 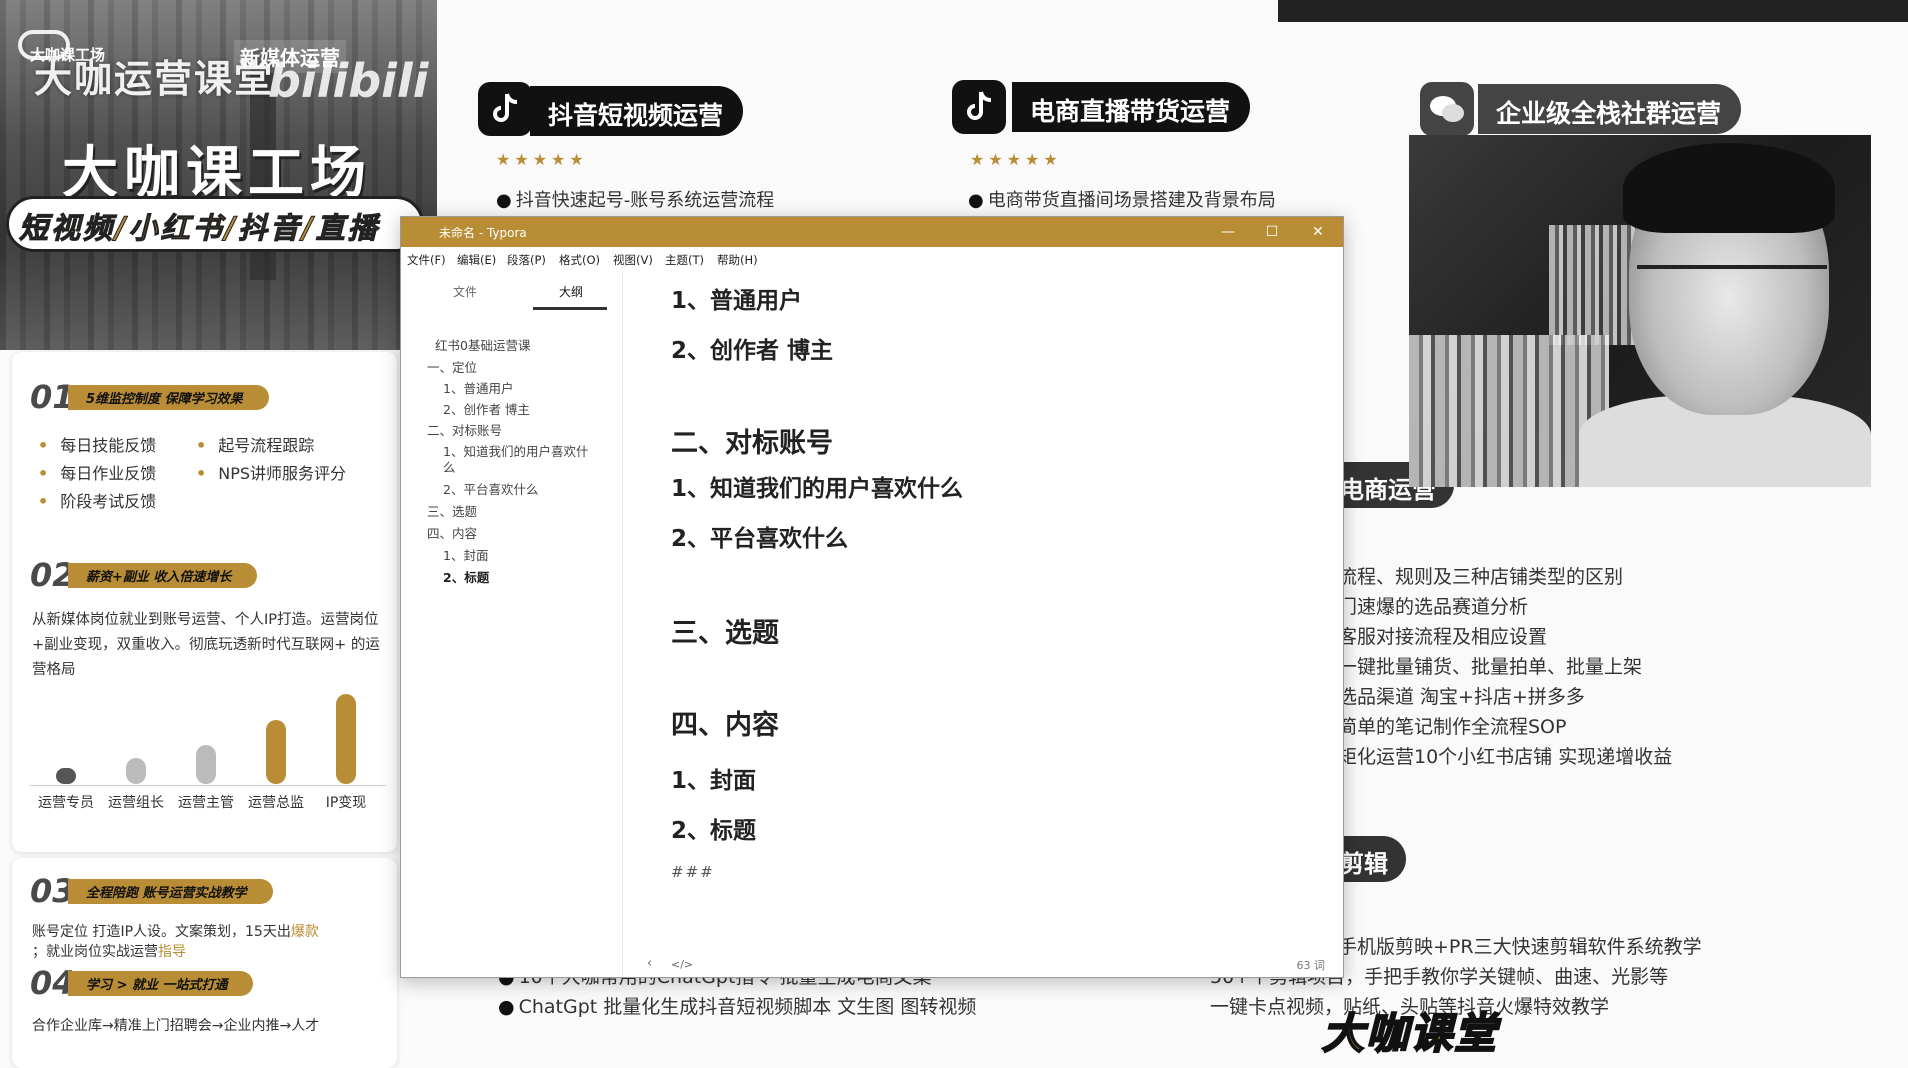 What do you see at coordinates (482, 344) in the screenshot?
I see `outline-item: 红书0基础运营课` at bounding box center [482, 344].